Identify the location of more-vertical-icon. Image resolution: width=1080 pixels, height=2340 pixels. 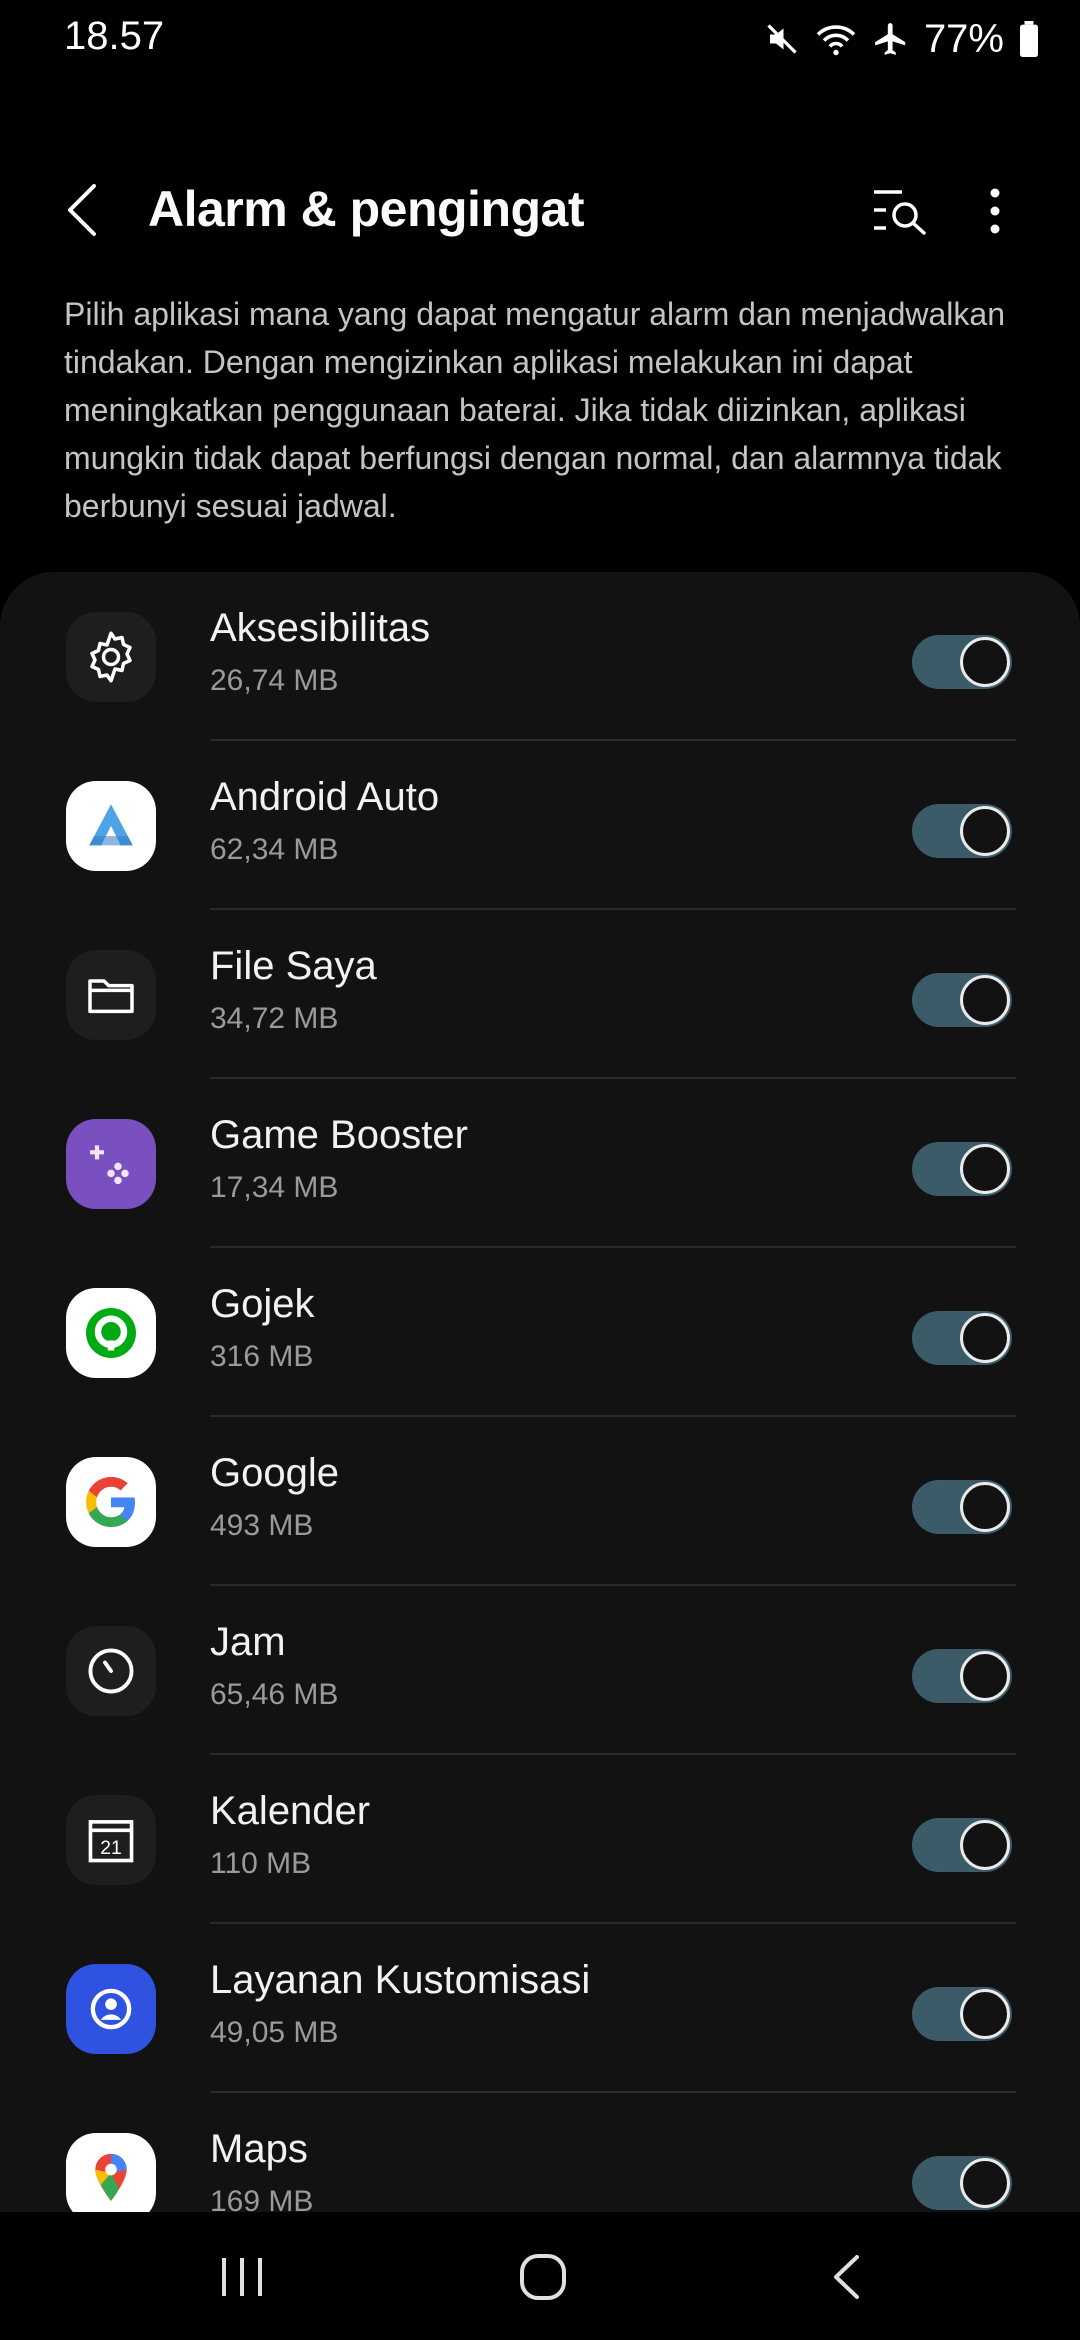
(995, 211).